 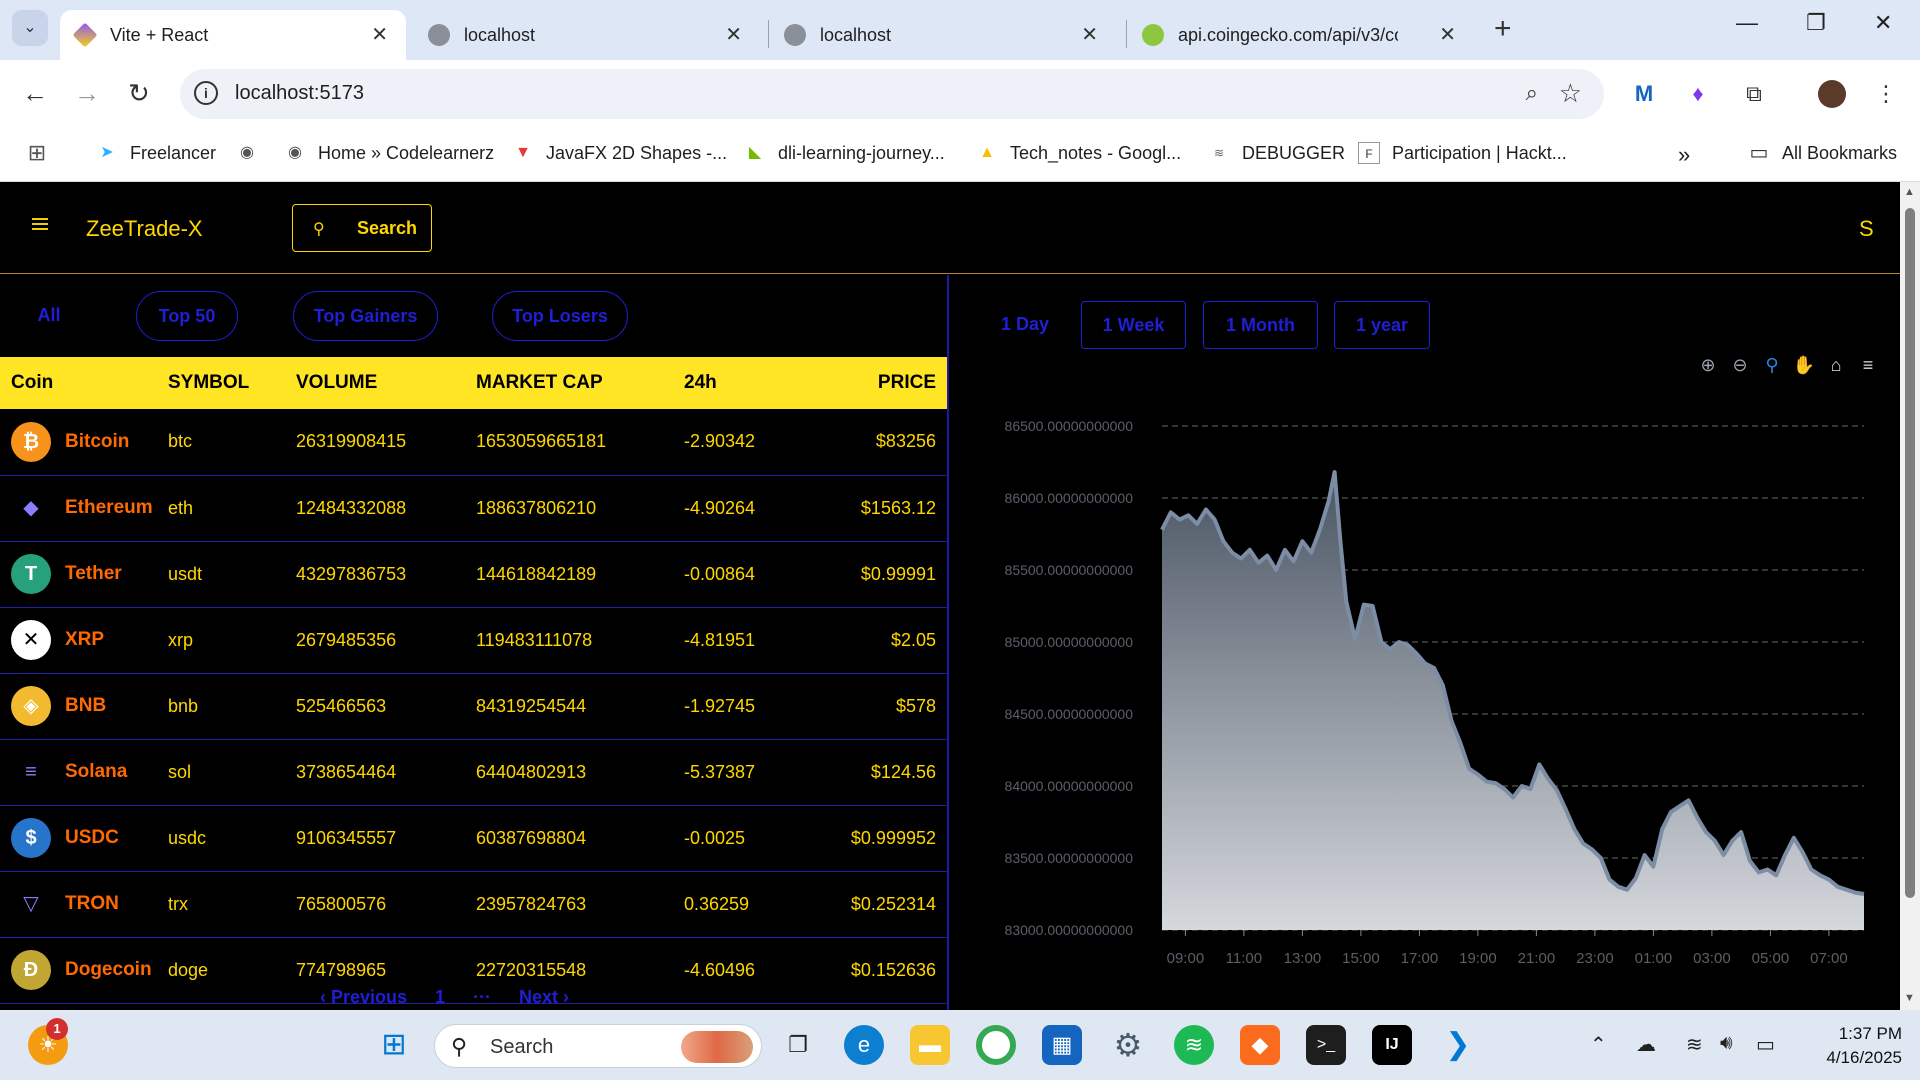 I want to click on kebab-menu-icon: ⋮, so click(x=1886, y=94).